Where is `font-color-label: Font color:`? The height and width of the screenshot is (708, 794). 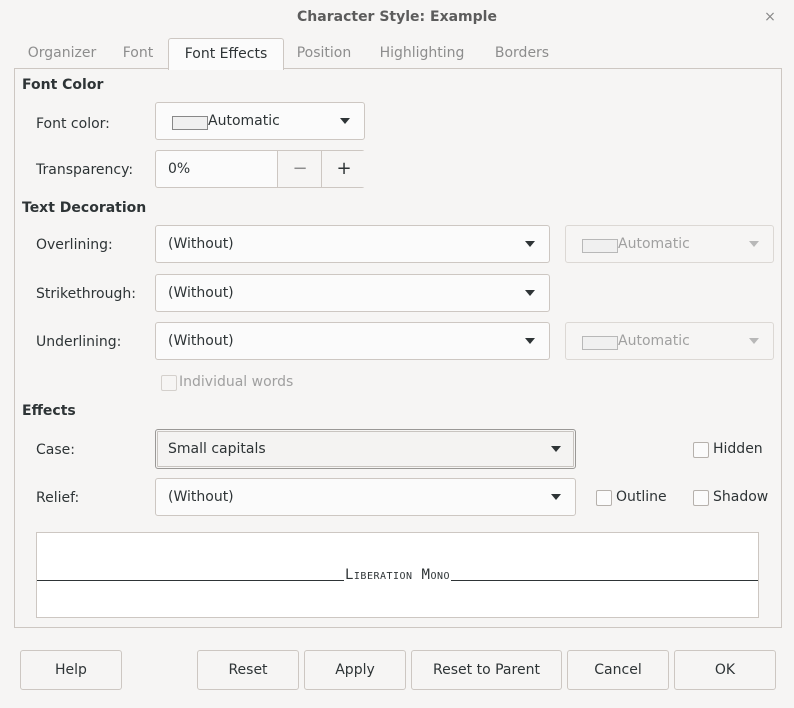
font-color-label: Font color: is located at coordinates (73, 124).